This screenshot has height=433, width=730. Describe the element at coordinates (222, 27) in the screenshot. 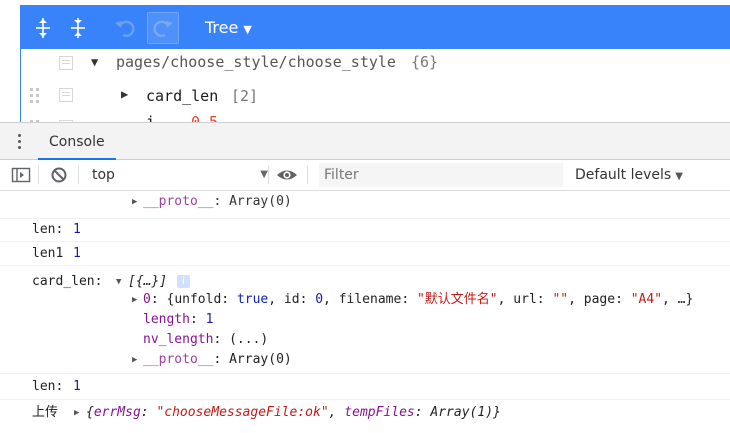

I see `mode-label: Tree` at that location.